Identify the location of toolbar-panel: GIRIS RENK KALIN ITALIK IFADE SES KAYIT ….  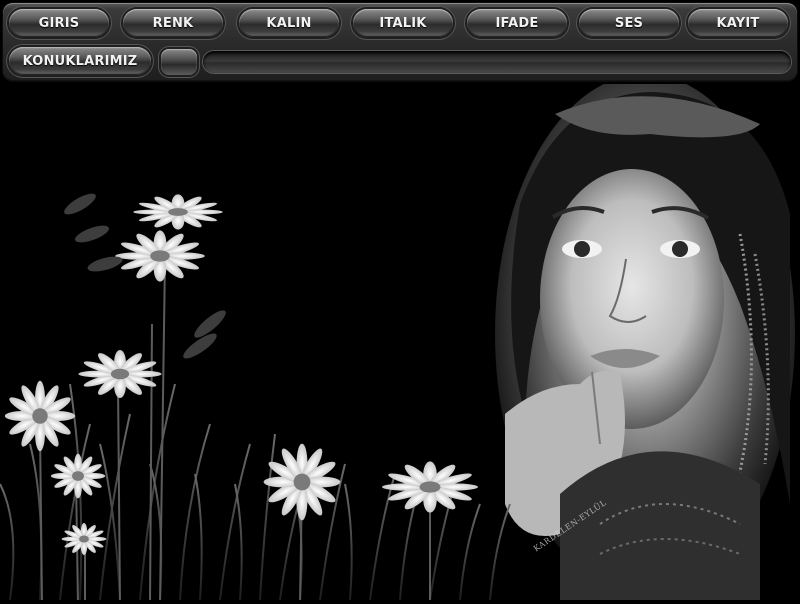
(400, 42).